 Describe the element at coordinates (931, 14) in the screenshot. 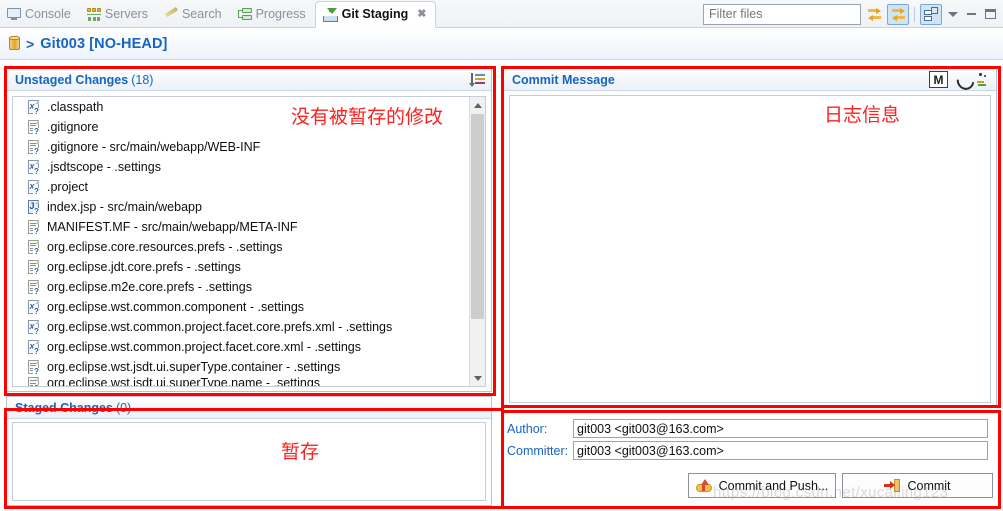

I see `column-layout-icon` at that location.